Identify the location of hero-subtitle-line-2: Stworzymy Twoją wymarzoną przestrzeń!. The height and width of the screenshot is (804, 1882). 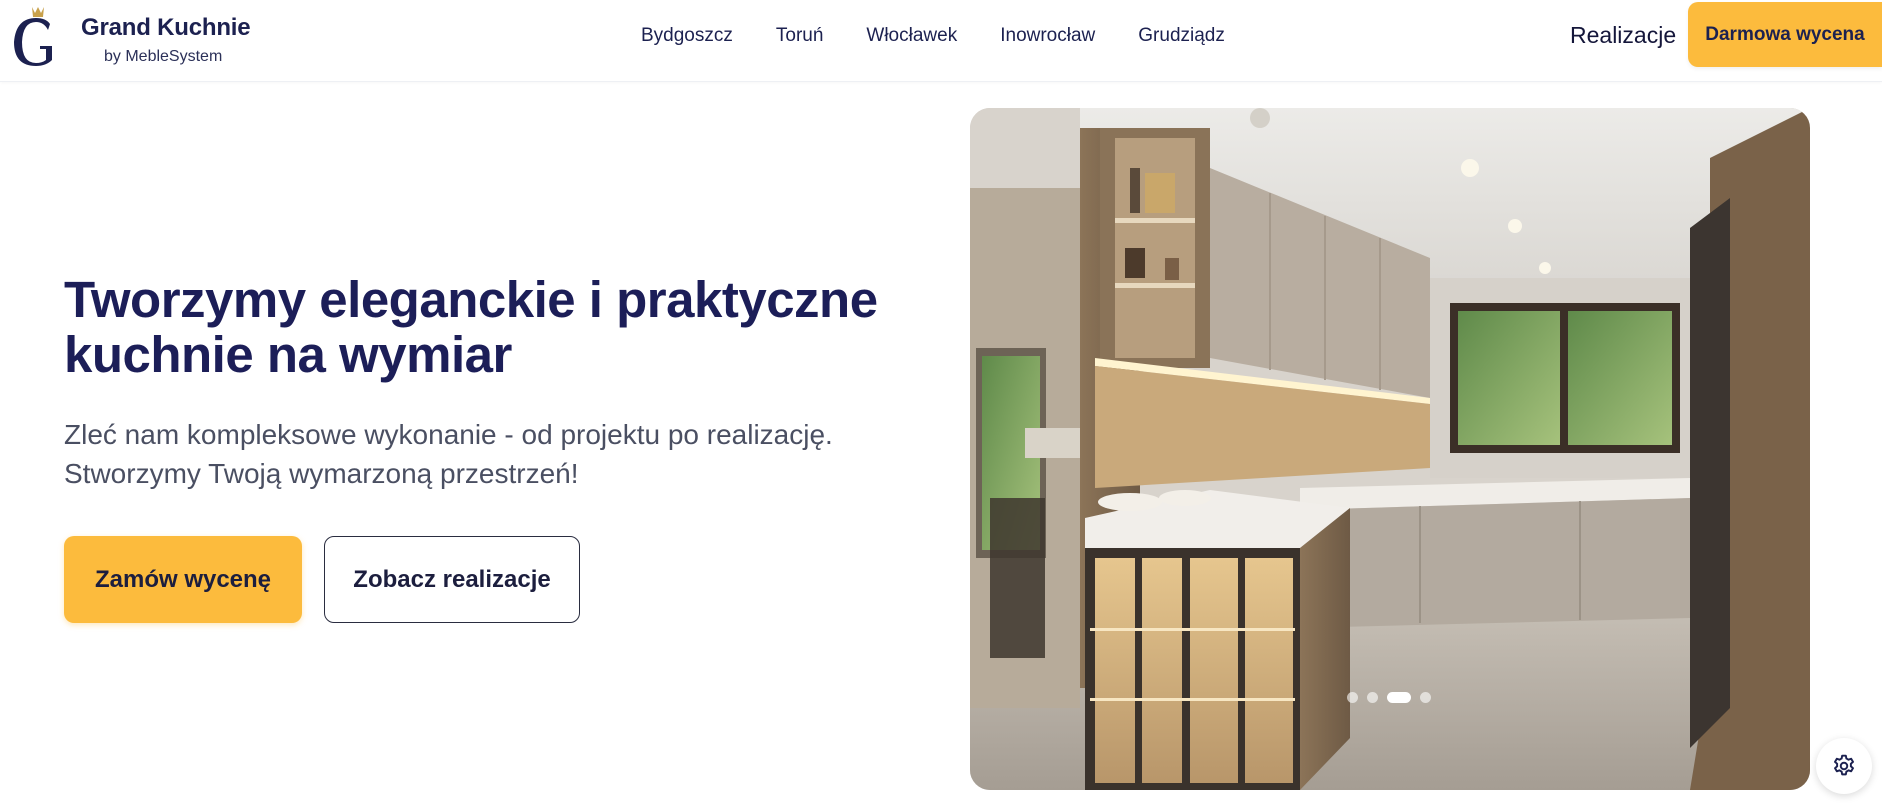
(321, 473).